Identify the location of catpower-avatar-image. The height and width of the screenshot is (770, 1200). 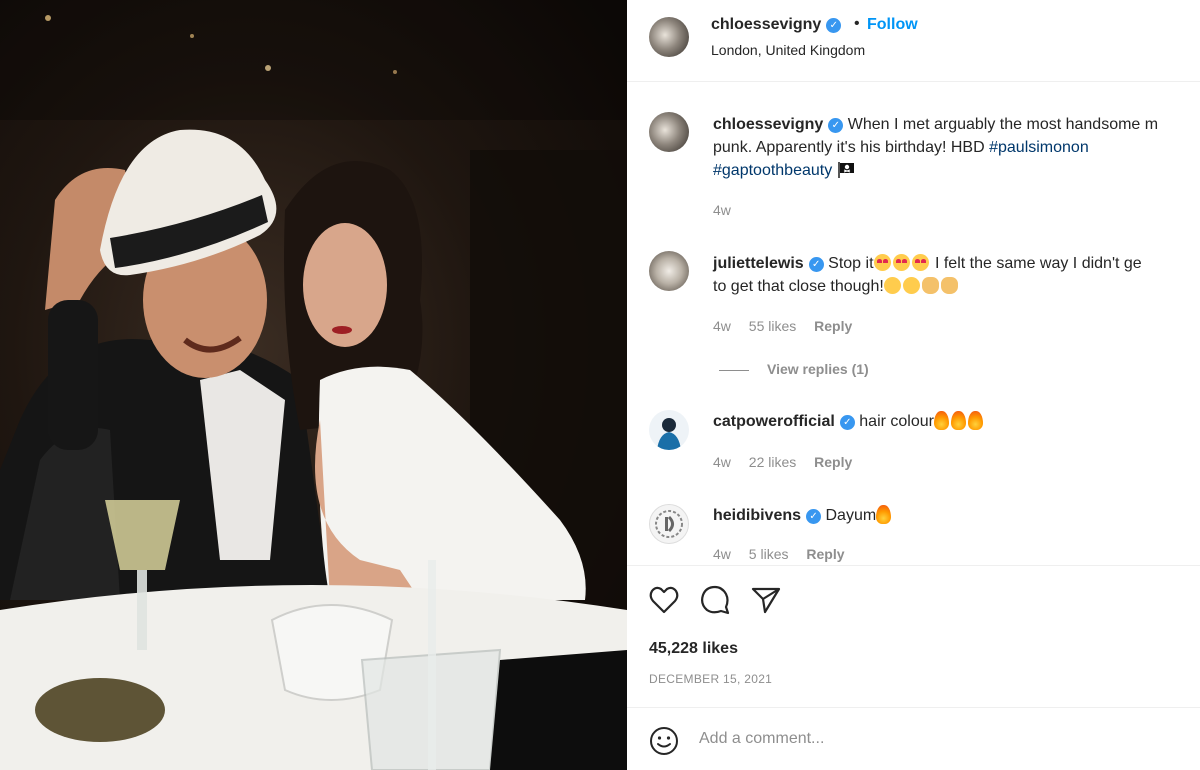
(669, 430).